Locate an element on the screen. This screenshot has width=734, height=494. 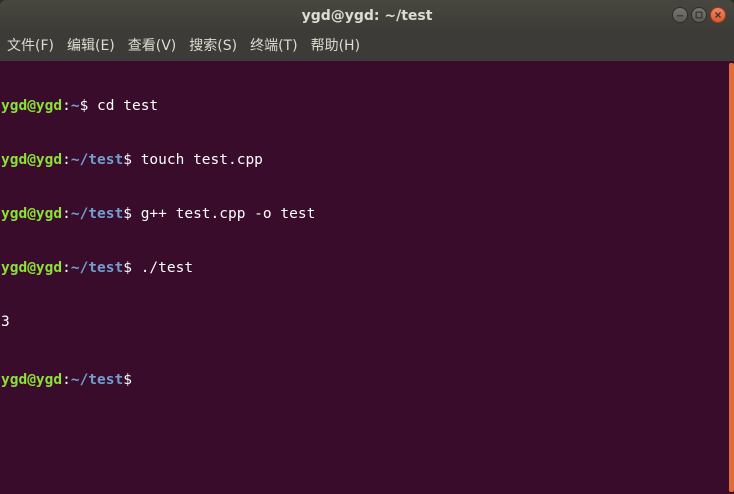
command-text: g++ test.cpp -o test is located at coordinates (223, 214).